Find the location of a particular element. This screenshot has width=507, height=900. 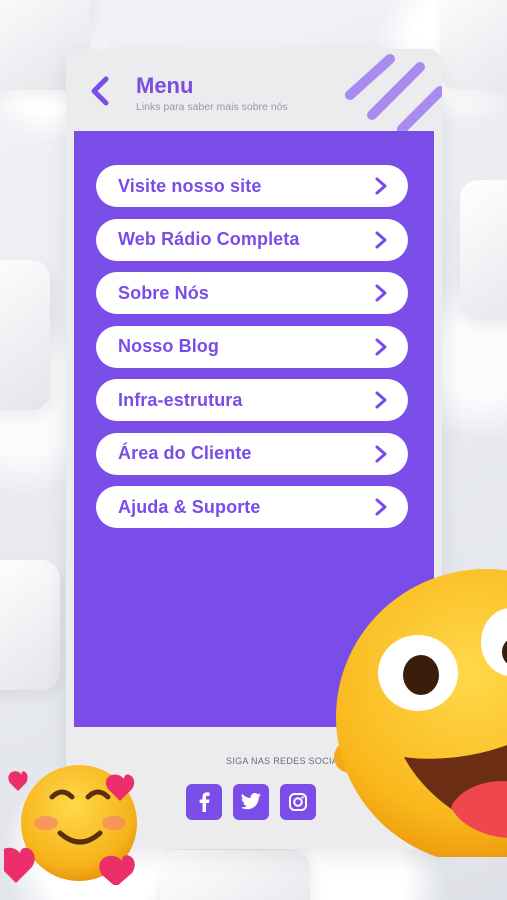

instagram-icon is located at coordinates (298, 802).